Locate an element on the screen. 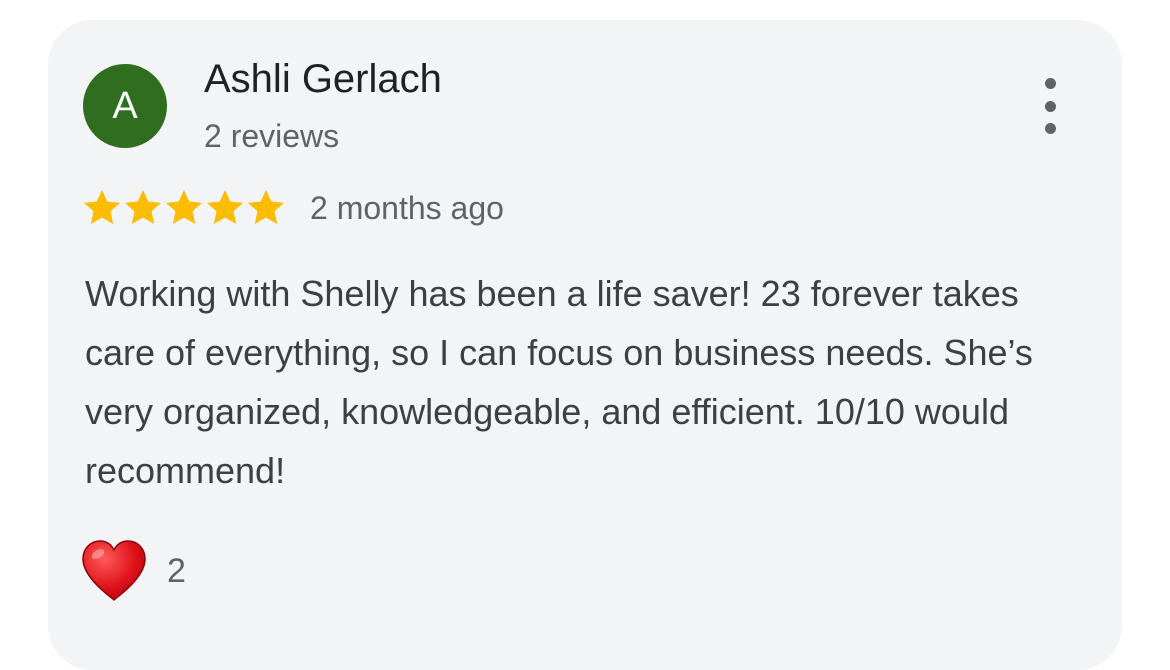 The width and height of the screenshot is (1170, 670). rating-row: 2 months ago is located at coordinates (293, 208).